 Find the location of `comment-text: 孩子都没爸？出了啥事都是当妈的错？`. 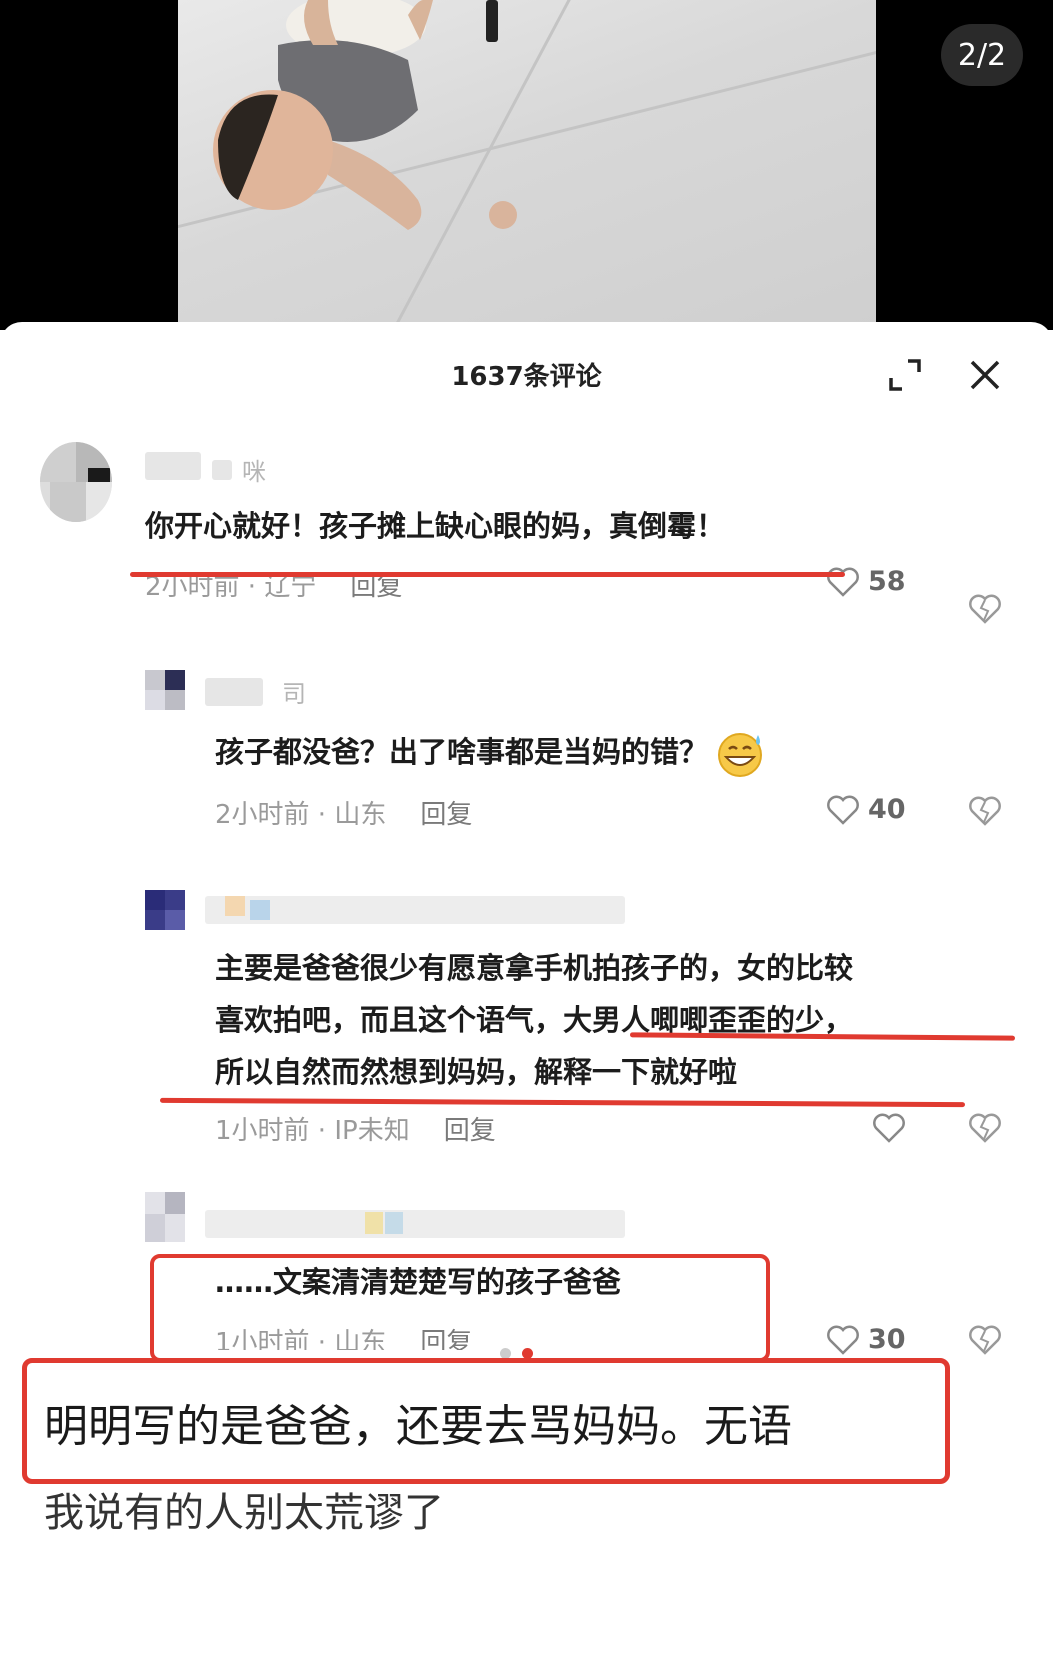

comment-text: 孩子都没爸？出了啥事都是当妈的错？ is located at coordinates (490, 752).